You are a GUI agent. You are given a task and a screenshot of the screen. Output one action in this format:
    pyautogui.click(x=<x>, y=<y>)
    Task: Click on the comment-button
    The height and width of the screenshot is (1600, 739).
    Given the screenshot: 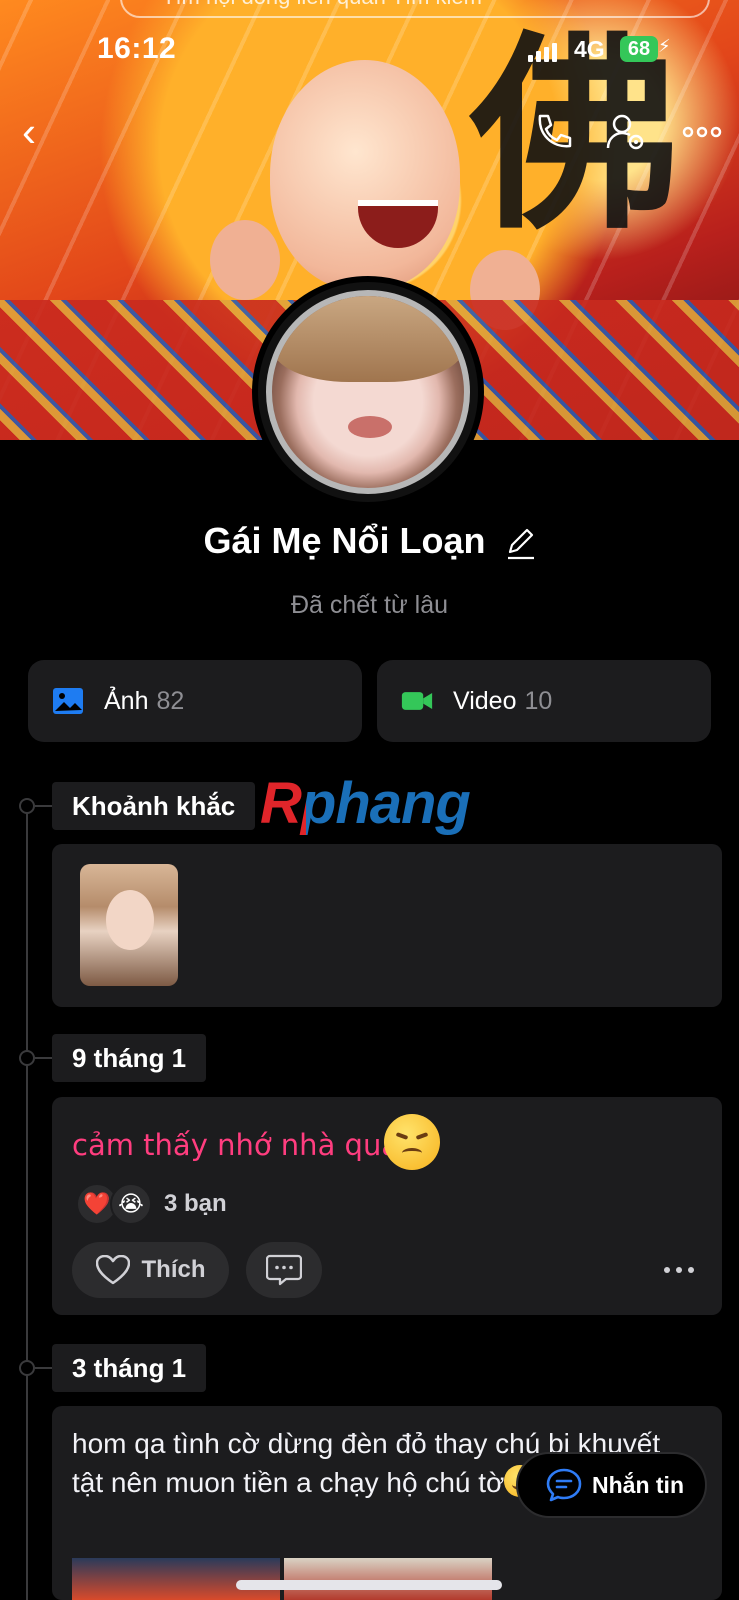 What is the action you would take?
    pyautogui.click(x=284, y=1270)
    